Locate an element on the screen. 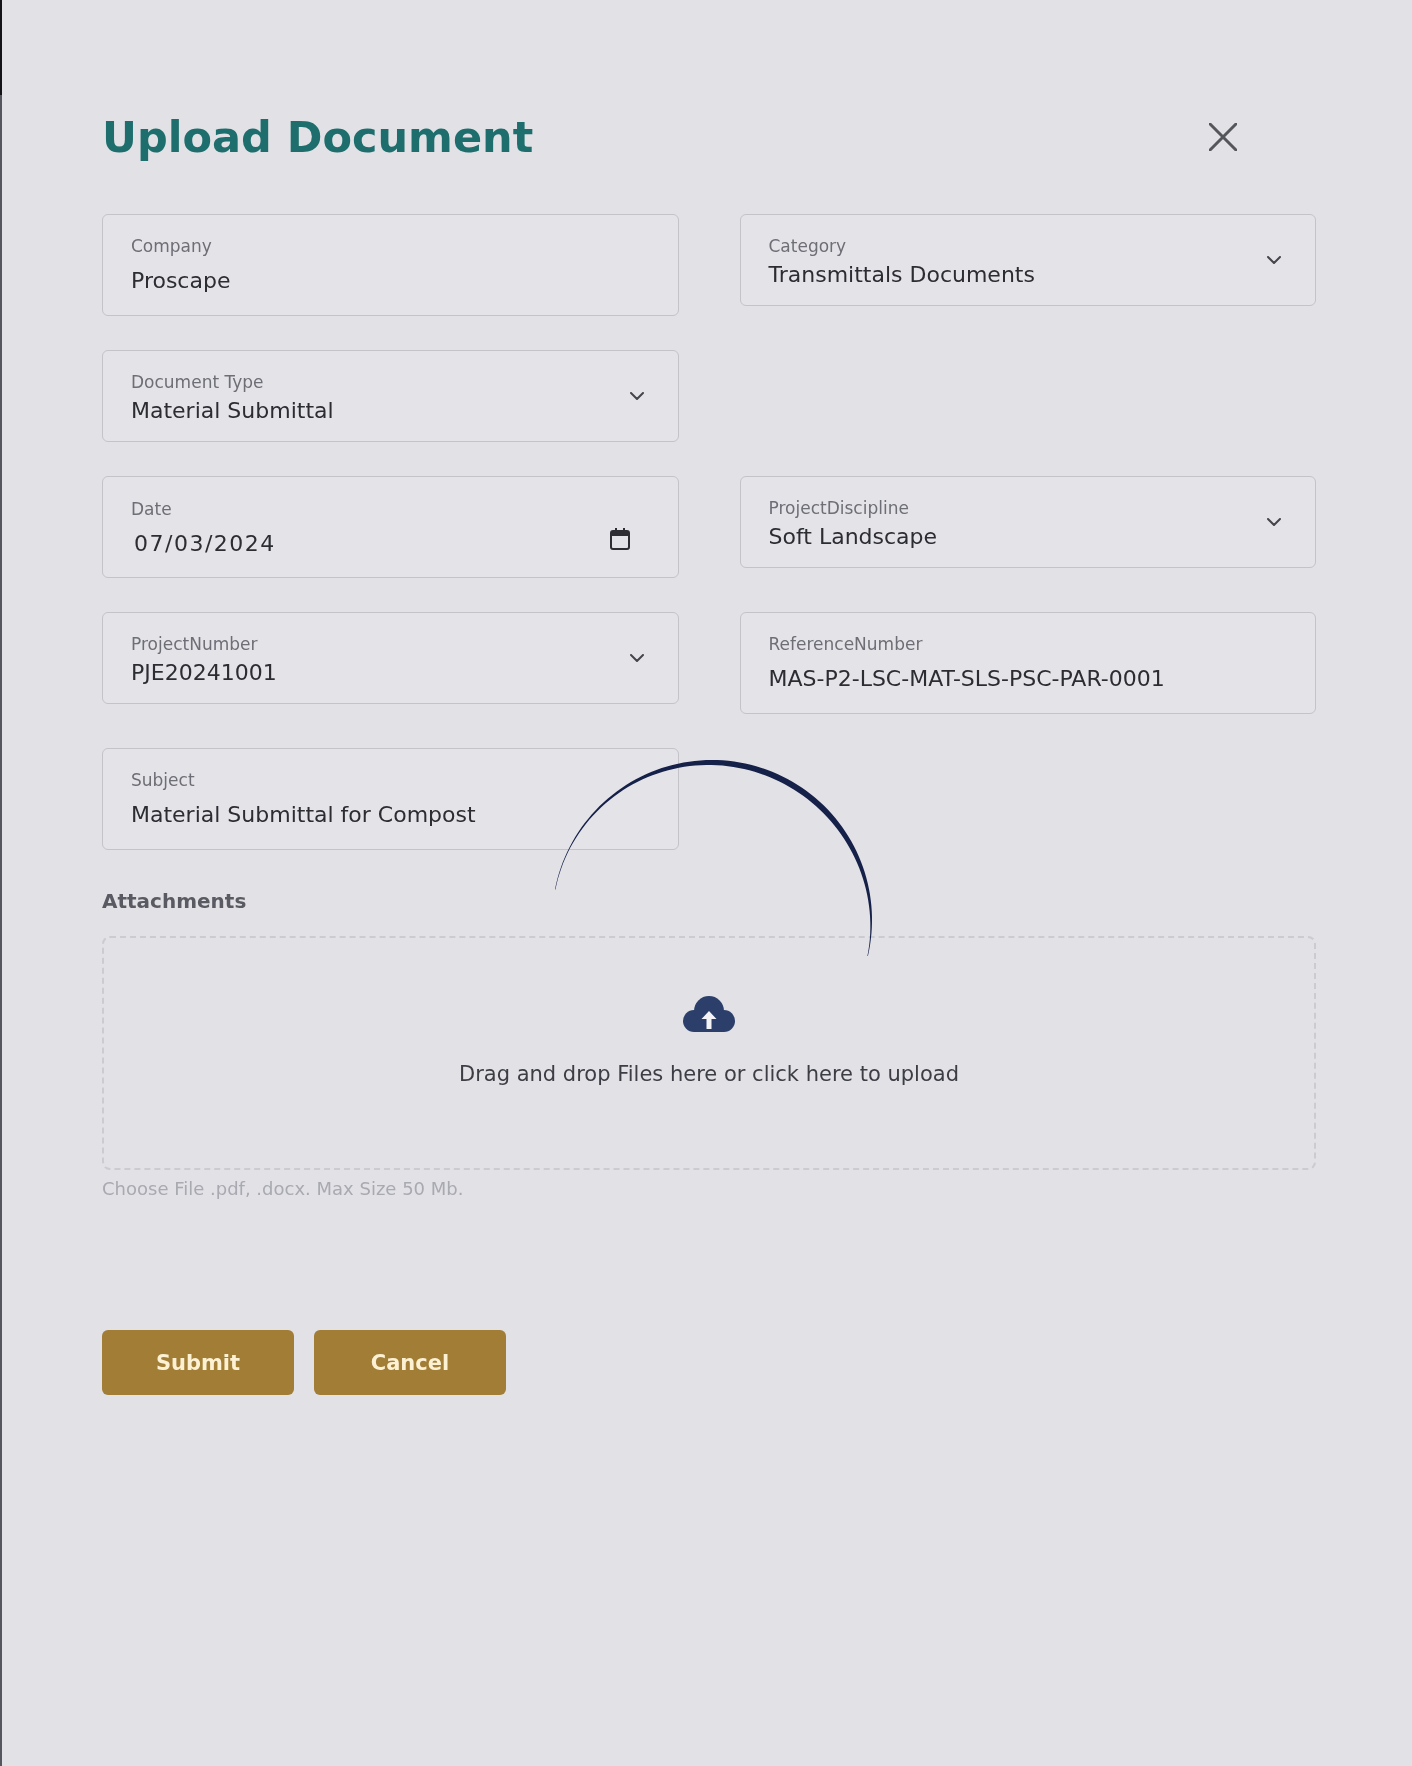  field-label: Document Type is located at coordinates (197, 382).